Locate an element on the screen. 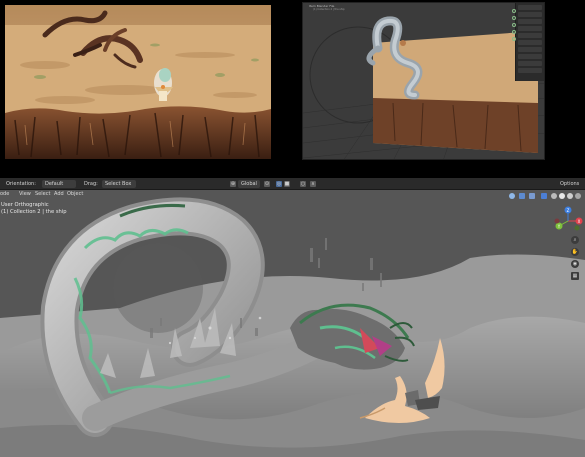  gizmo-neg-x-axis is located at coordinates (557, 221).